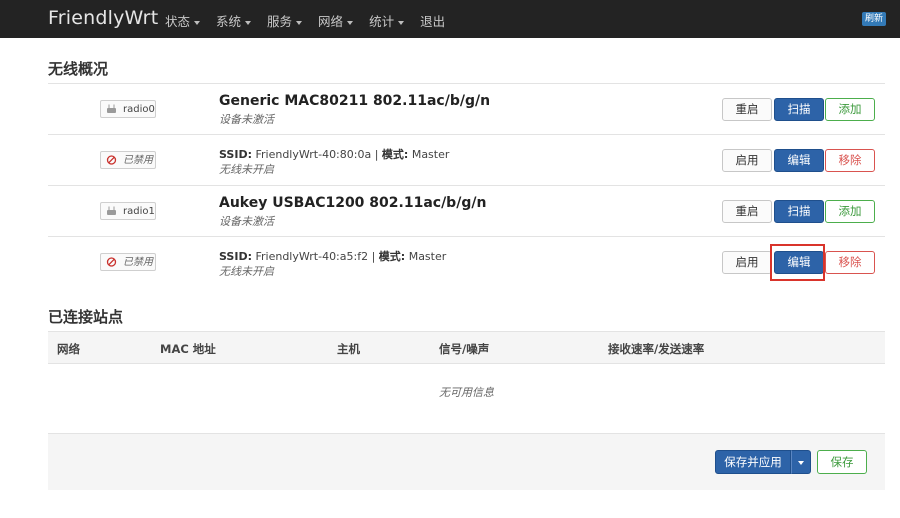 The height and width of the screenshot is (518, 900). I want to click on device-name: Aukey USBAC1200 802.11ac/b/g/n, so click(353, 203).